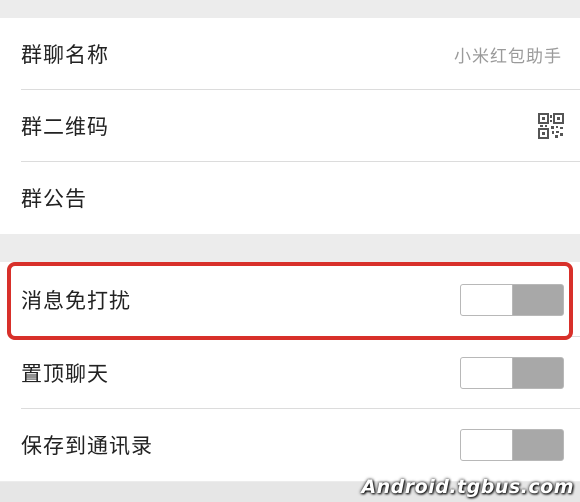  Describe the element at coordinates (467, 487) in the screenshot. I see `watermark-text: Android.tgbus.com` at that location.